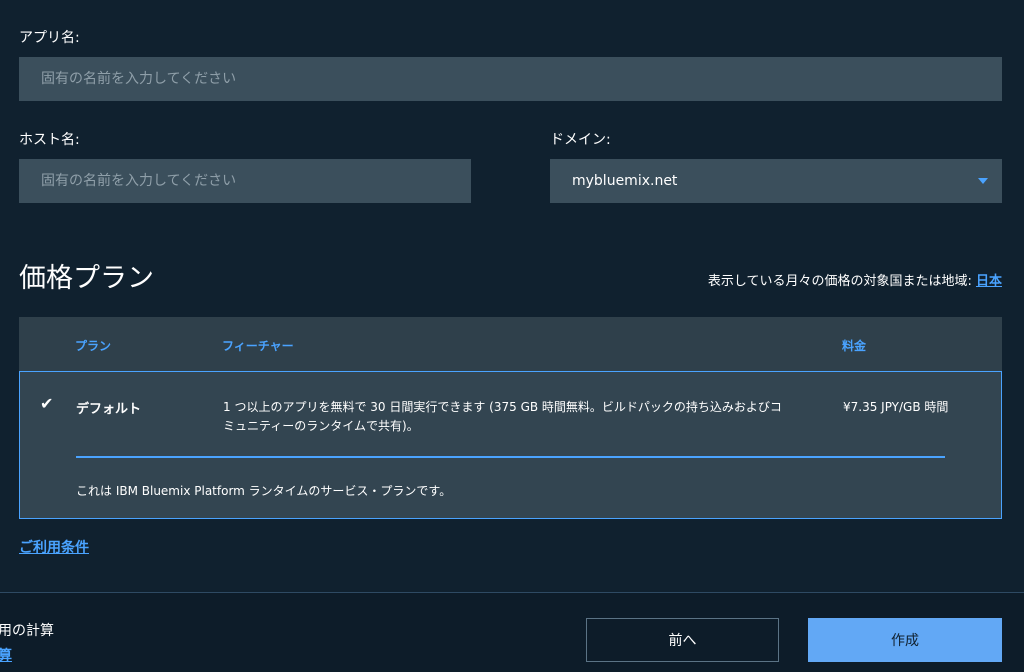 Image resolution: width=1024 pixels, height=672 pixels. Describe the element at coordinates (776, 181) in the screenshot. I see `domain-select: mybluemix.net` at that location.